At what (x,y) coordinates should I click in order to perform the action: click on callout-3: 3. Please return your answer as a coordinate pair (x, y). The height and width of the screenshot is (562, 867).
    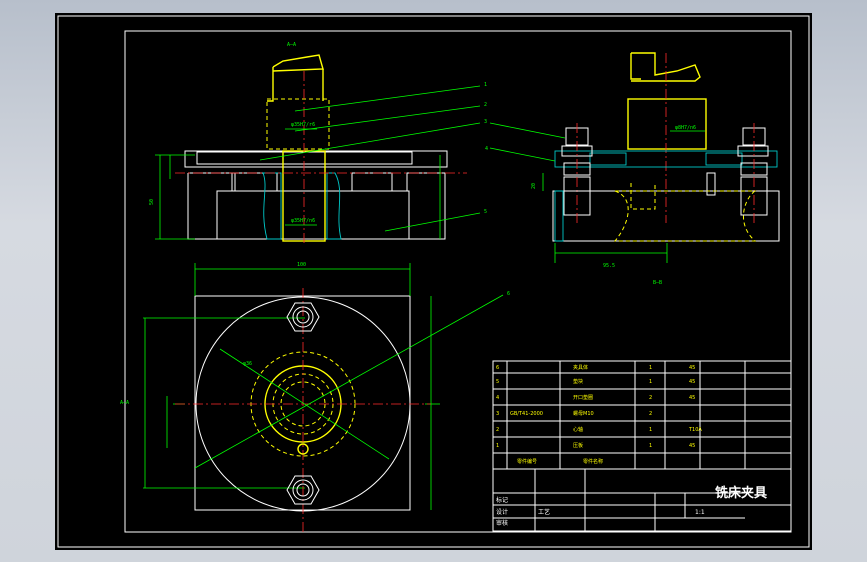
    Looking at the image, I should click on (485, 122).